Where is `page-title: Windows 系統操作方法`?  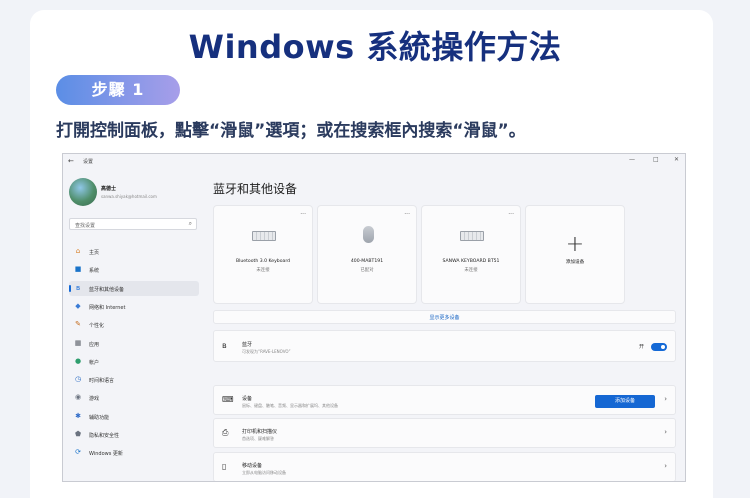 page-title: Windows 系統操作方法 is located at coordinates (375, 47).